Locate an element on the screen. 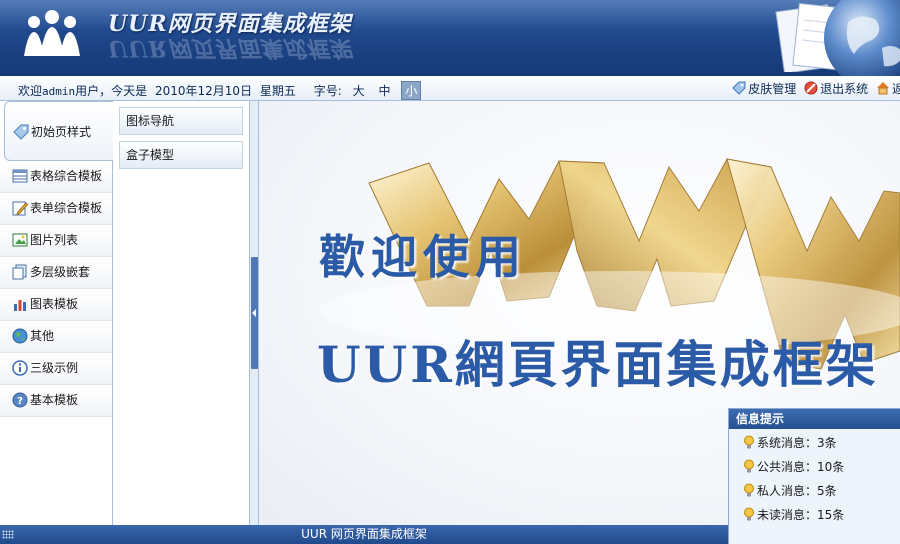 This screenshot has width=900, height=544. nav-item-three-level-example: 三级示例 is located at coordinates (56, 369).